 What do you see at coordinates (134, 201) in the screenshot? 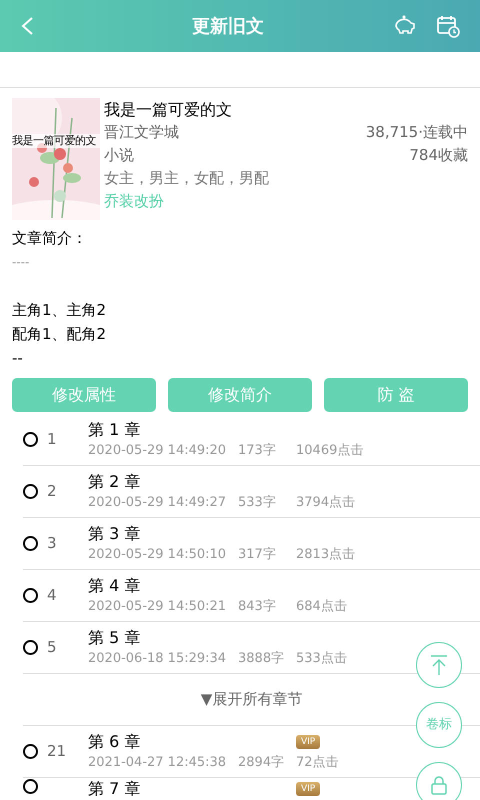
I see `book-style: 乔装改扮` at bounding box center [134, 201].